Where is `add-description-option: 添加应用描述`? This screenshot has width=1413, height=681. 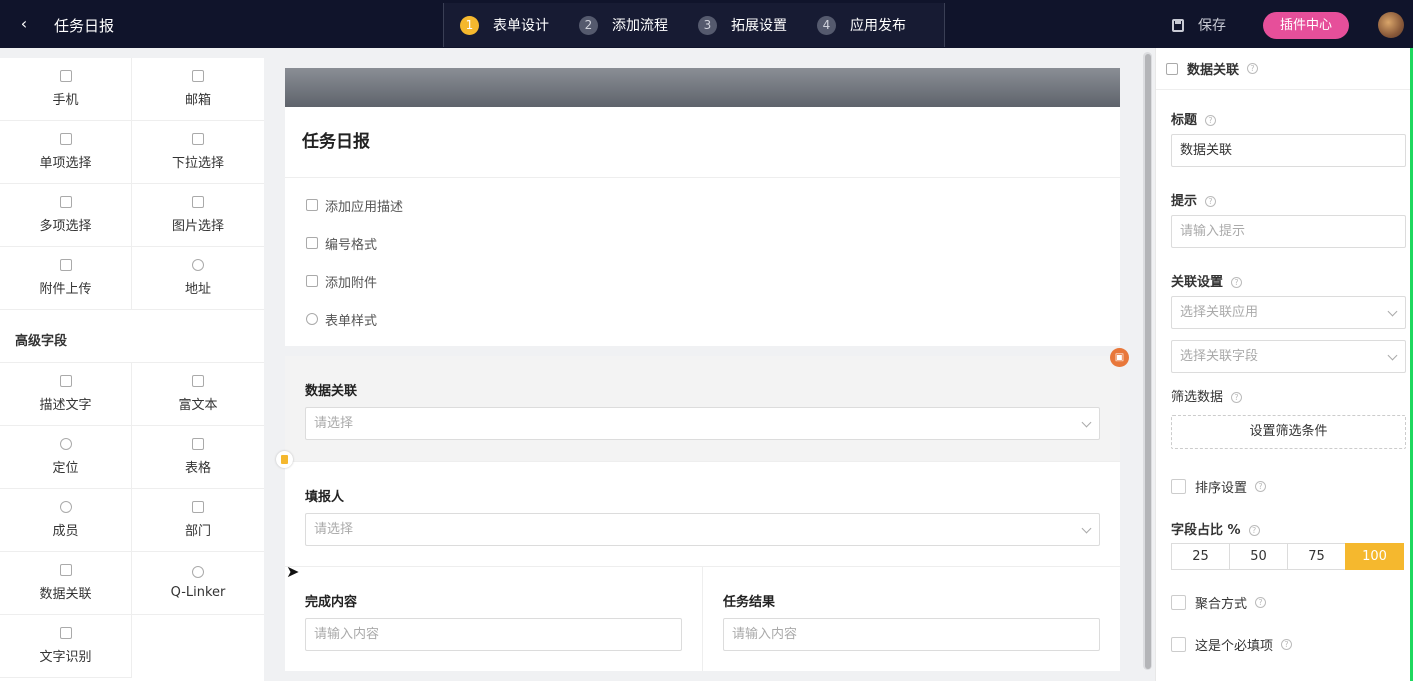
add-description-option: 添加应用描述 is located at coordinates (702, 205).